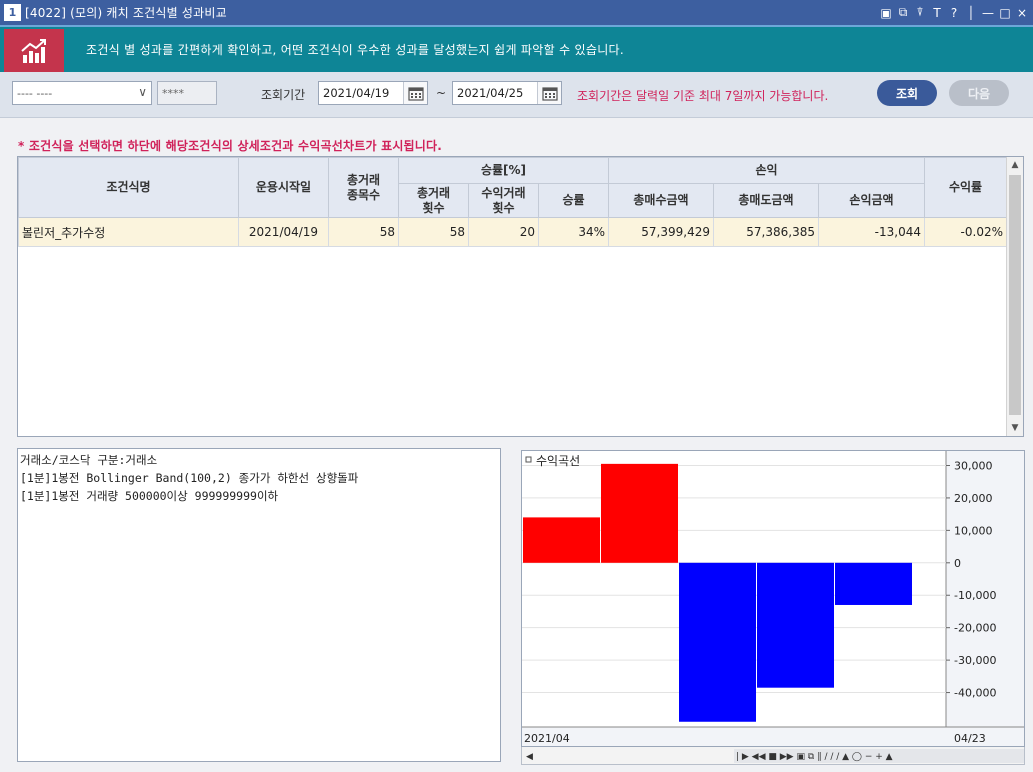 The width and height of the screenshot is (1033, 772). I want to click on y-tick-label: -40,000, so click(975, 693).